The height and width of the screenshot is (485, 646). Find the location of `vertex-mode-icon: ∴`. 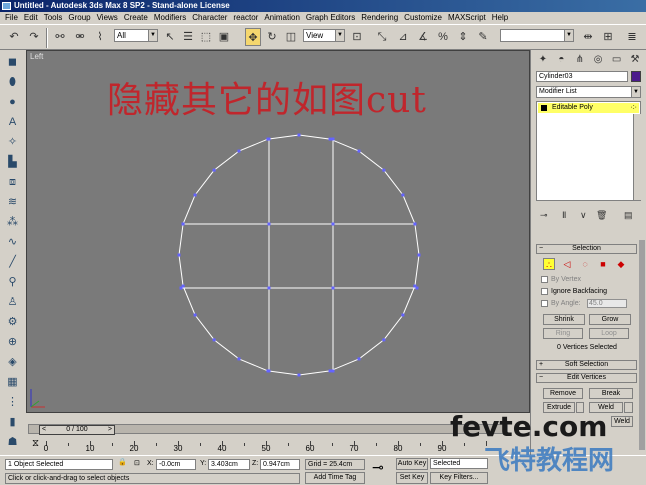

vertex-mode-icon: ∴ is located at coordinates (549, 264).